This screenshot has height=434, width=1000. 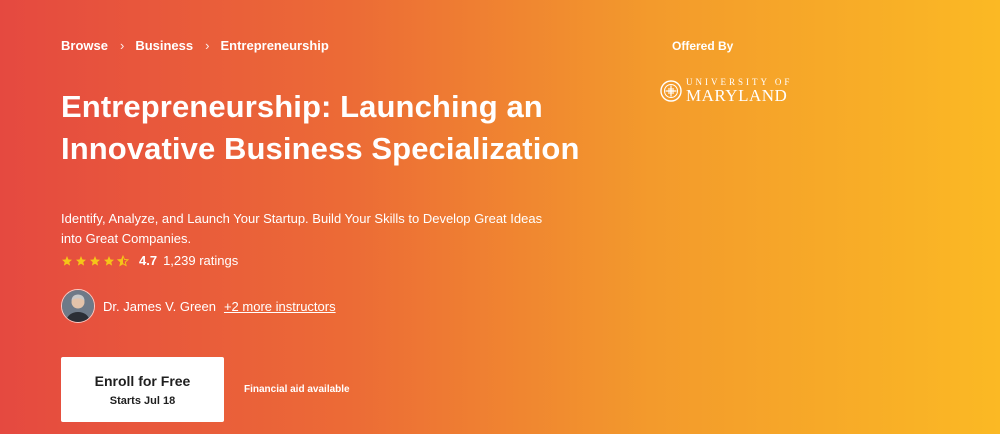 What do you see at coordinates (201, 260) in the screenshot?
I see `rating-count: 1,239 ratings` at bounding box center [201, 260].